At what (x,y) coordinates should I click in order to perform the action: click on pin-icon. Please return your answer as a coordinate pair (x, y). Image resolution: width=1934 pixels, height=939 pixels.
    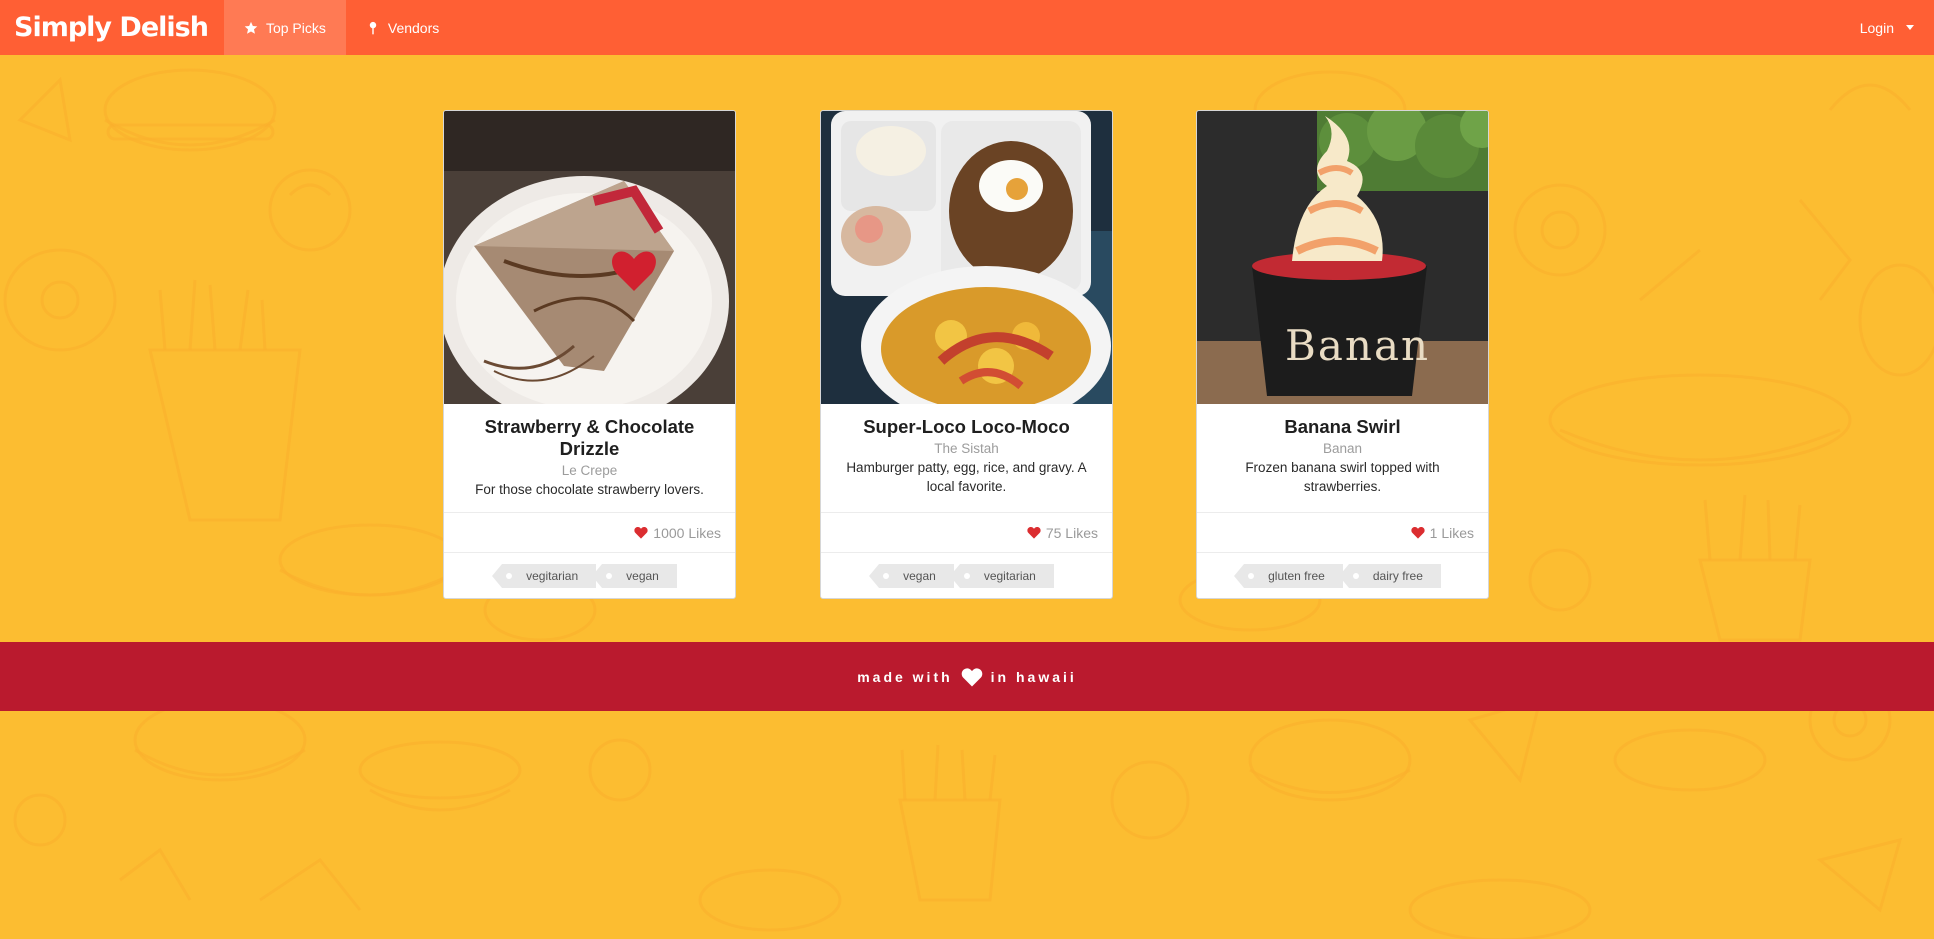
    Looking at the image, I should click on (373, 27).